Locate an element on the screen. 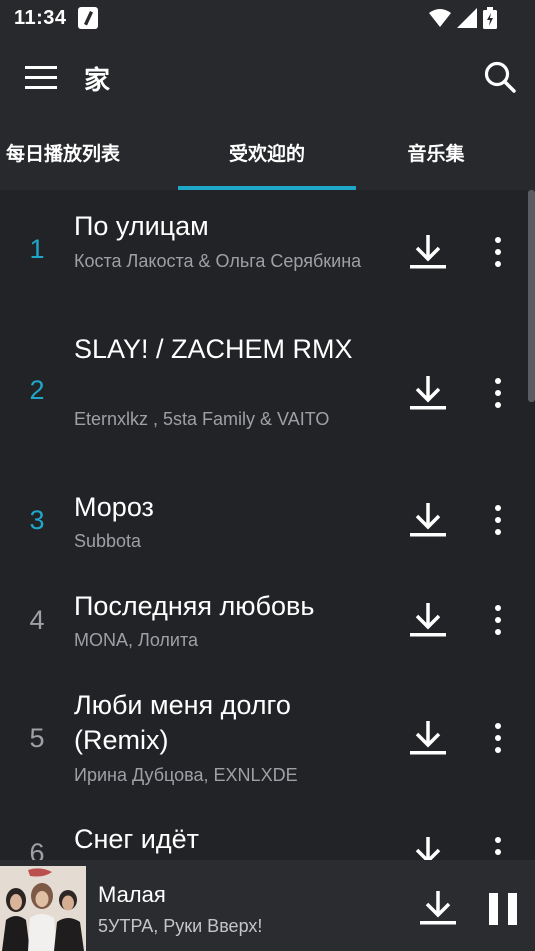 This screenshot has width=535, height=951. status-time: 11:34 is located at coordinates (40, 18).